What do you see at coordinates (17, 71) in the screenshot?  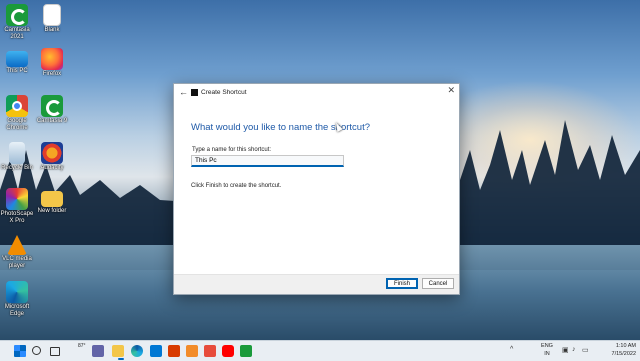 I see `desktop-icon-label: This PC` at bounding box center [17, 71].